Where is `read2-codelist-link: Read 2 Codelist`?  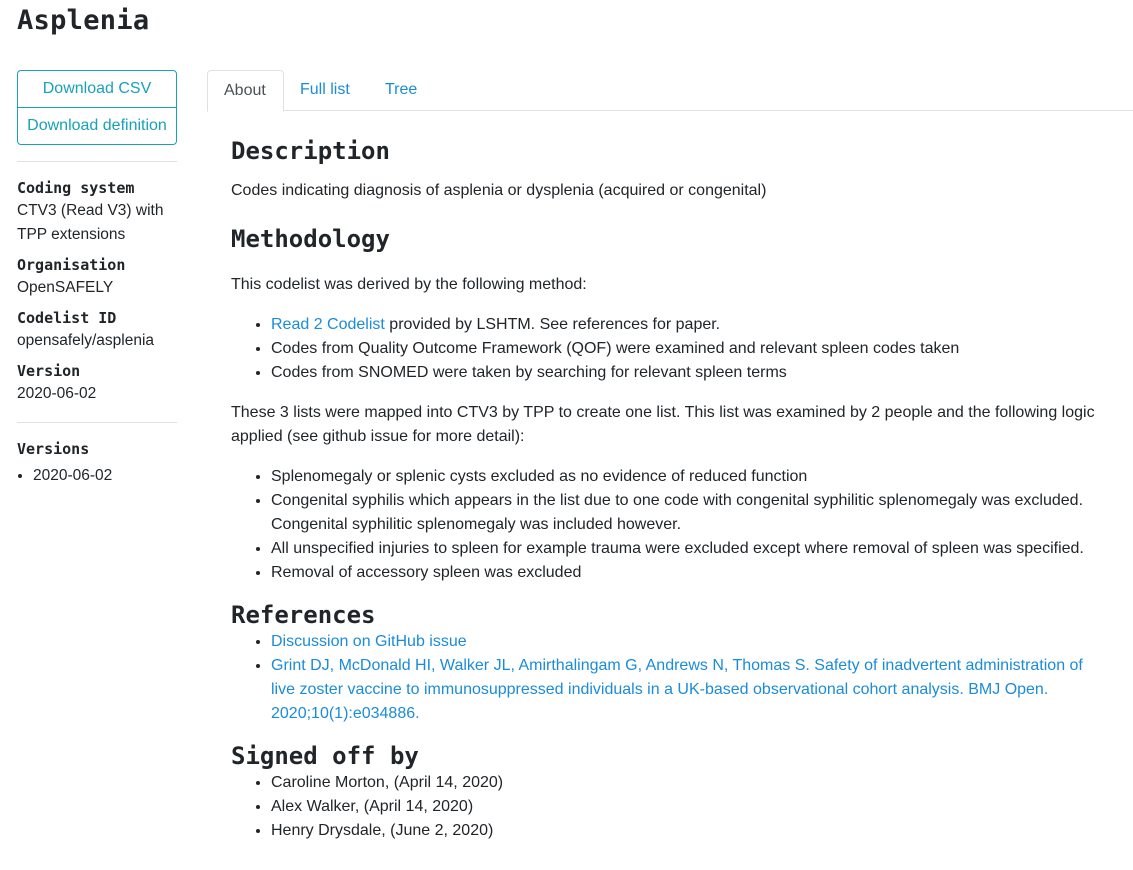 read2-codelist-link: Read 2 Codelist is located at coordinates (328, 324).